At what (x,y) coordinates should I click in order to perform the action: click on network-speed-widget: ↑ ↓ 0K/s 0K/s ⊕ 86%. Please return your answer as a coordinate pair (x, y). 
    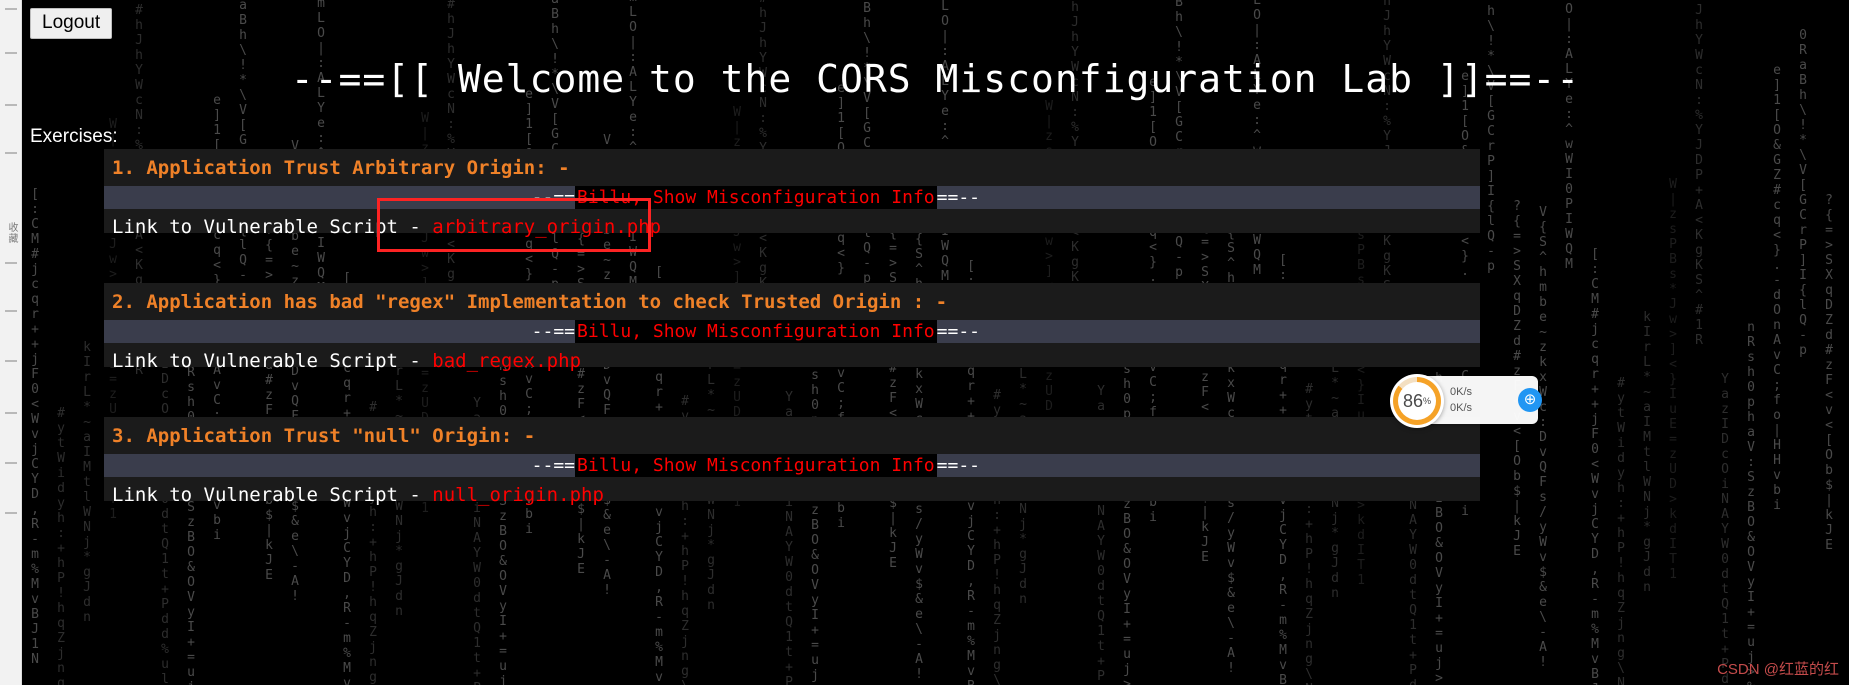
    Looking at the image, I should click on (1466, 401).